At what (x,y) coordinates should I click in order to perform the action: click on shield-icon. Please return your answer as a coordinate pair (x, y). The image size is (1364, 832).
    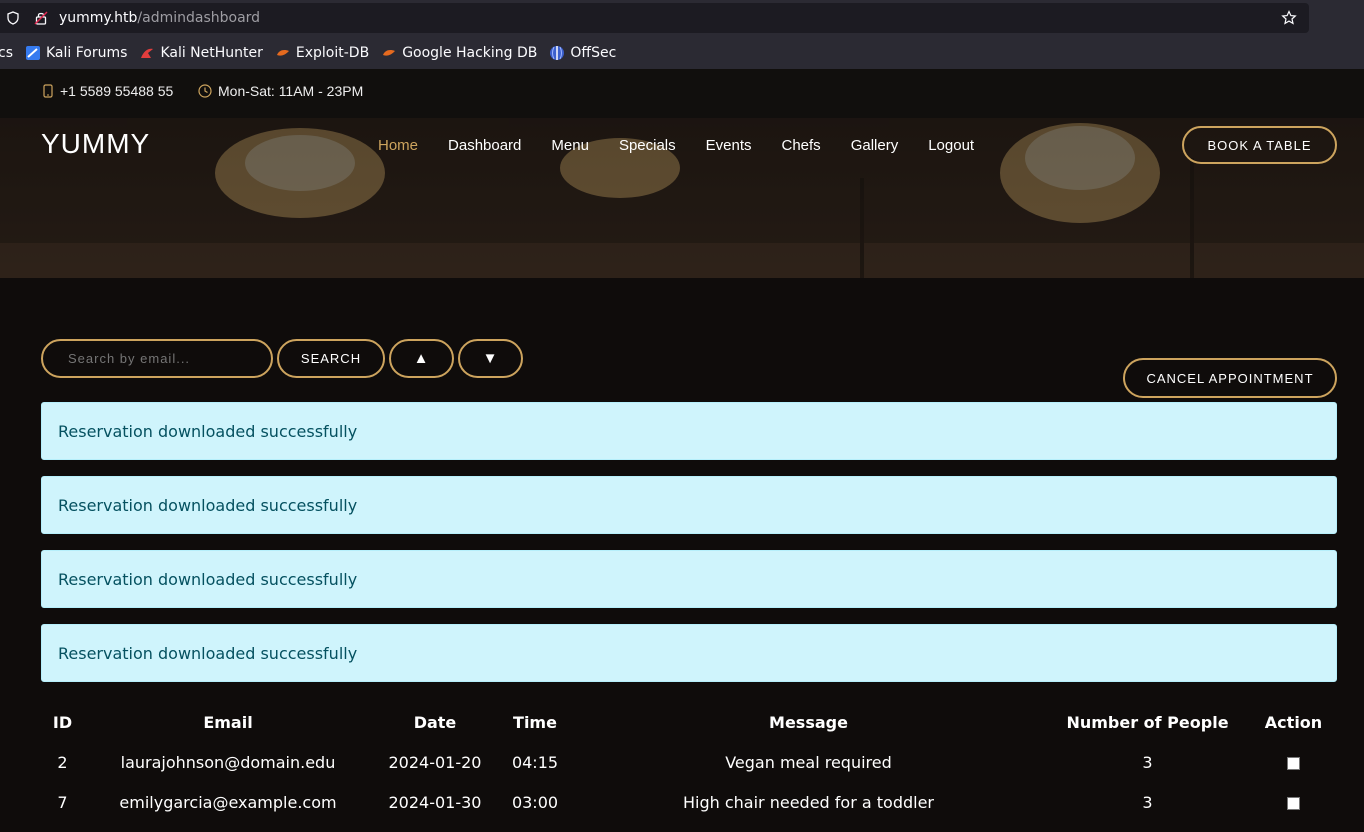
    Looking at the image, I should click on (13, 18).